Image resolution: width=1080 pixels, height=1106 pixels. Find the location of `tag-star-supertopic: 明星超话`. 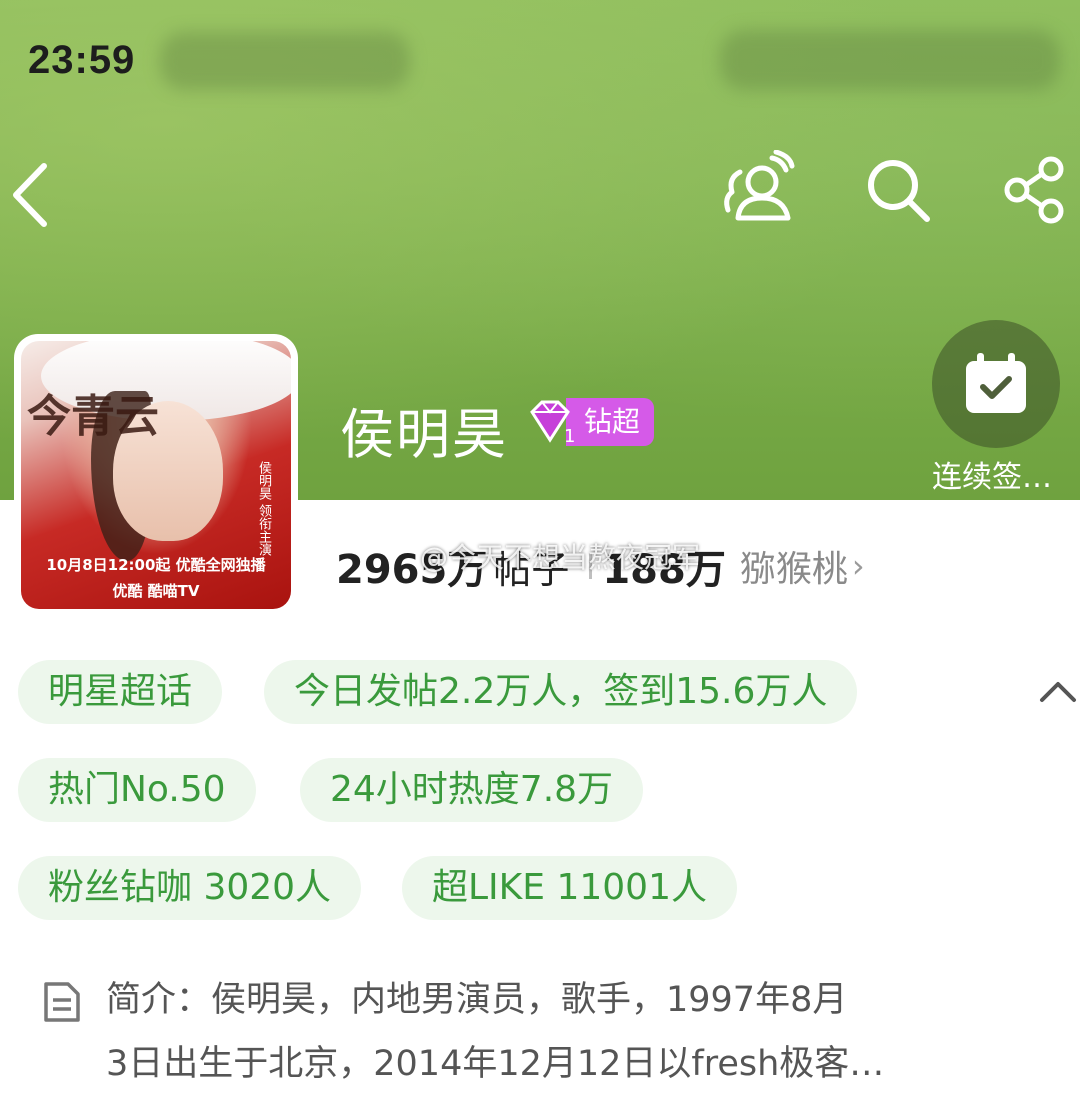

tag-star-supertopic: 明星超话 is located at coordinates (120, 692).